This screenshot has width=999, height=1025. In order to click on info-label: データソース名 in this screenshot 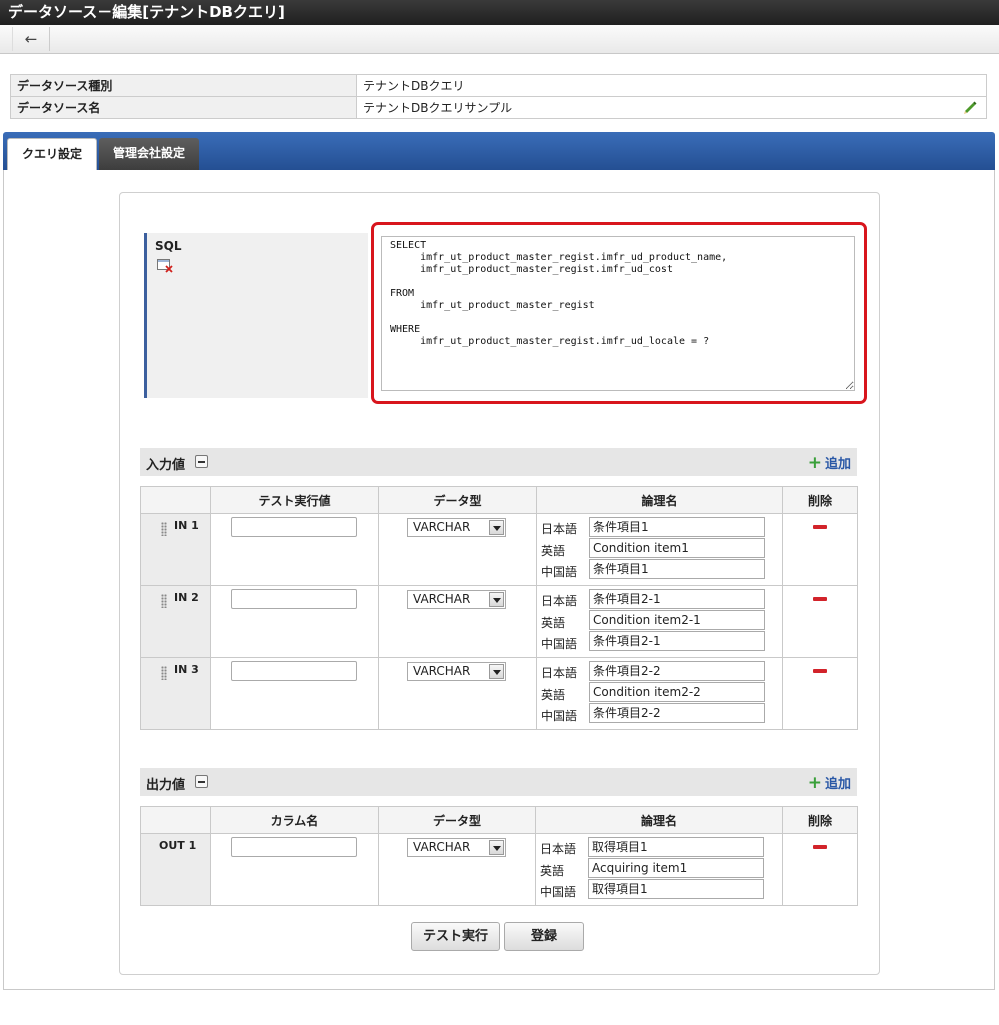, I will do `click(183, 107)`.